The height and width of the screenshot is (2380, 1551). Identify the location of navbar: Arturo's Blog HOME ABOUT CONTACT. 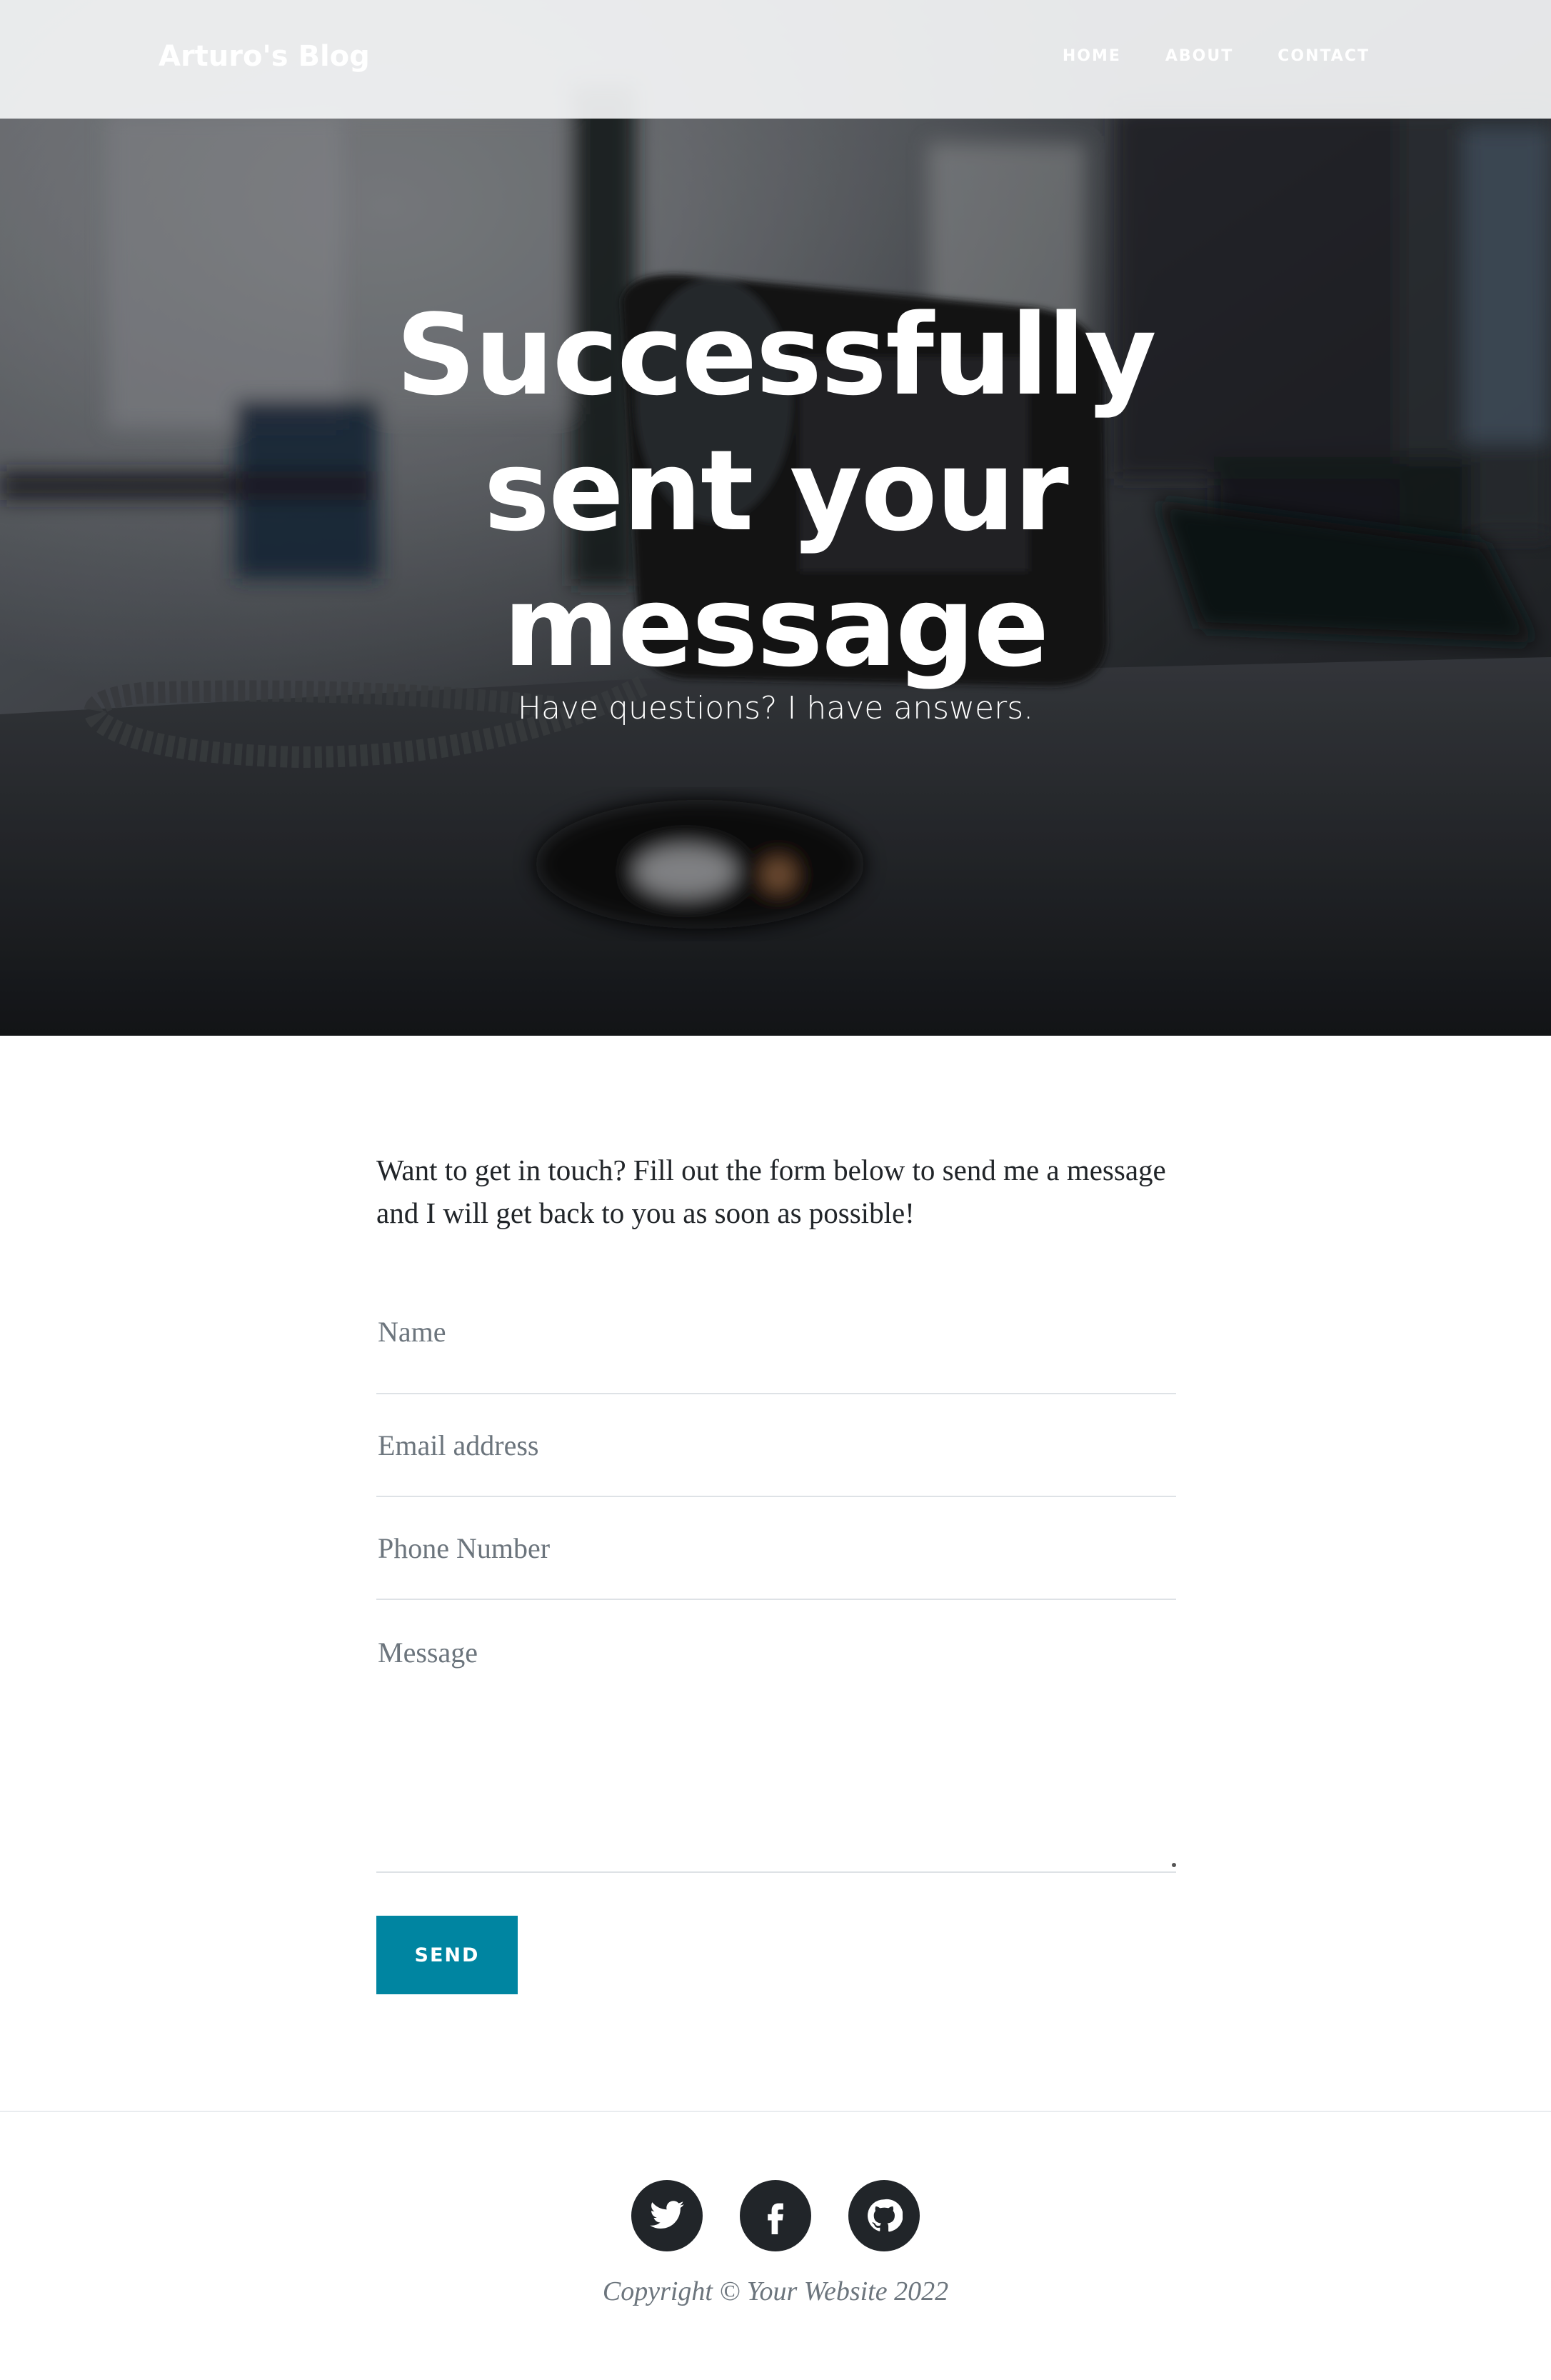
(775, 59).